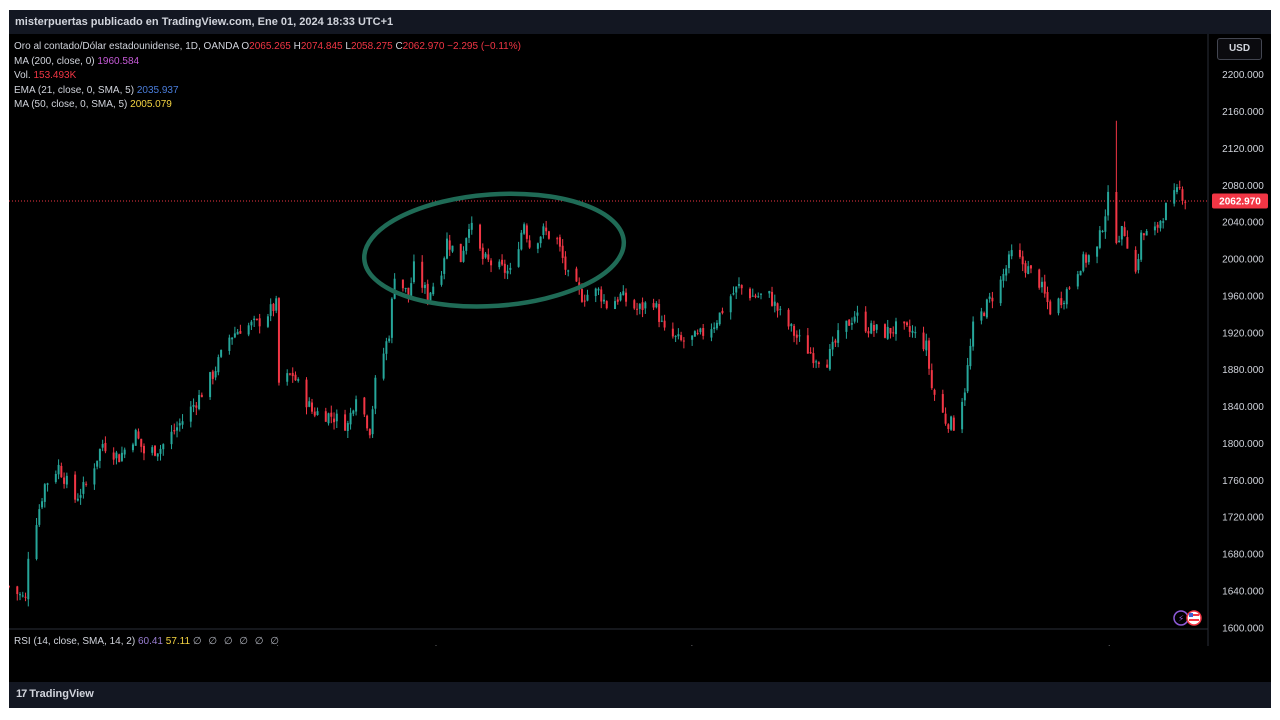 This screenshot has height=720, width=1280. I want to click on volume-row: Vol. 153.493K, so click(267, 76).